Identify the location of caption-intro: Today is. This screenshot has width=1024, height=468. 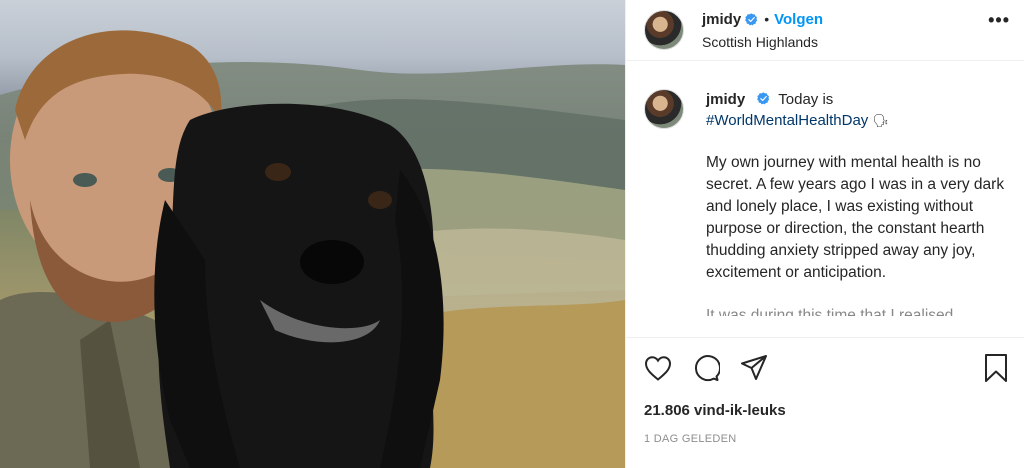
(806, 99).